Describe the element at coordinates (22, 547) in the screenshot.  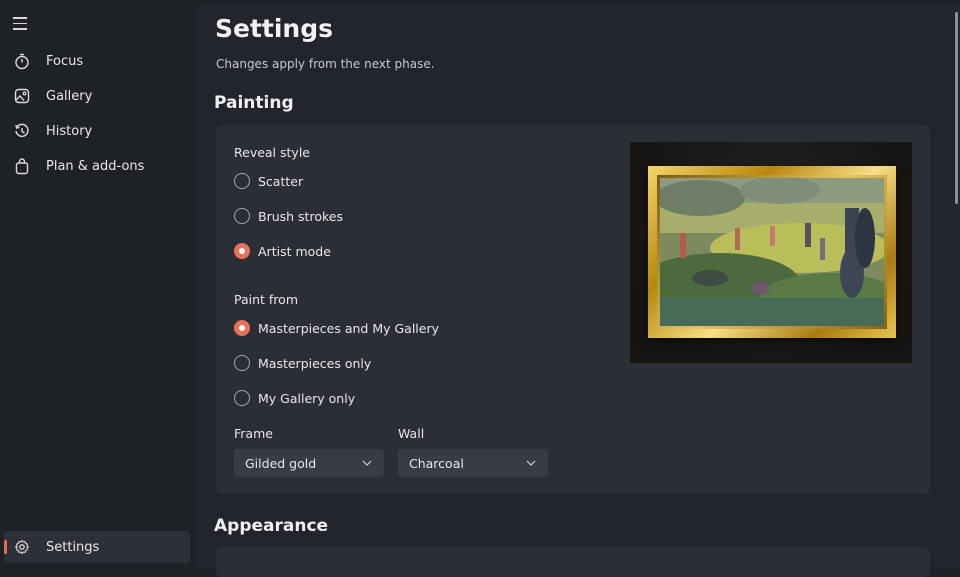
I see `gear-icon` at that location.